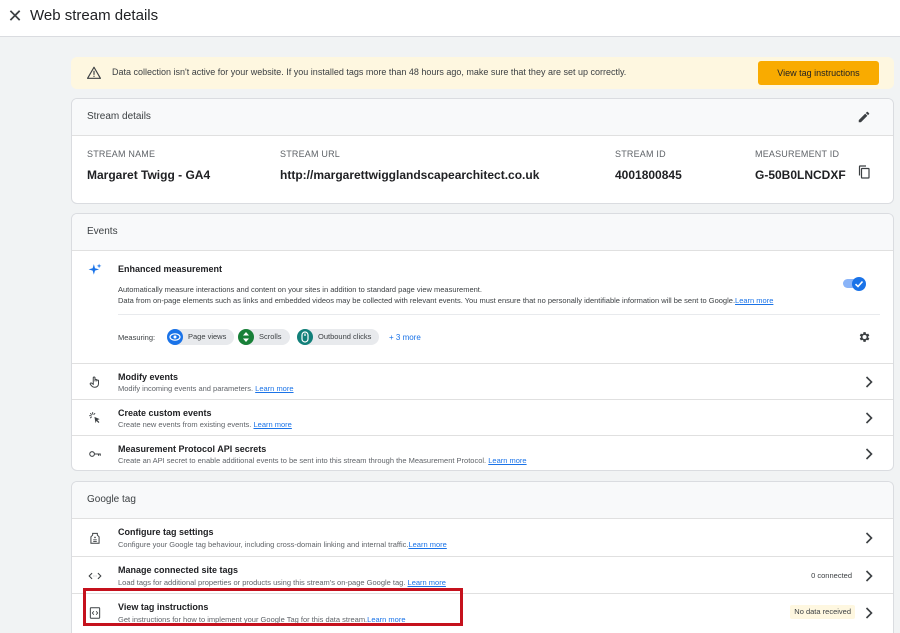 This screenshot has height=633, width=900. What do you see at coordinates (165, 413) in the screenshot?
I see `create-custom-events-title: Create custom events` at bounding box center [165, 413].